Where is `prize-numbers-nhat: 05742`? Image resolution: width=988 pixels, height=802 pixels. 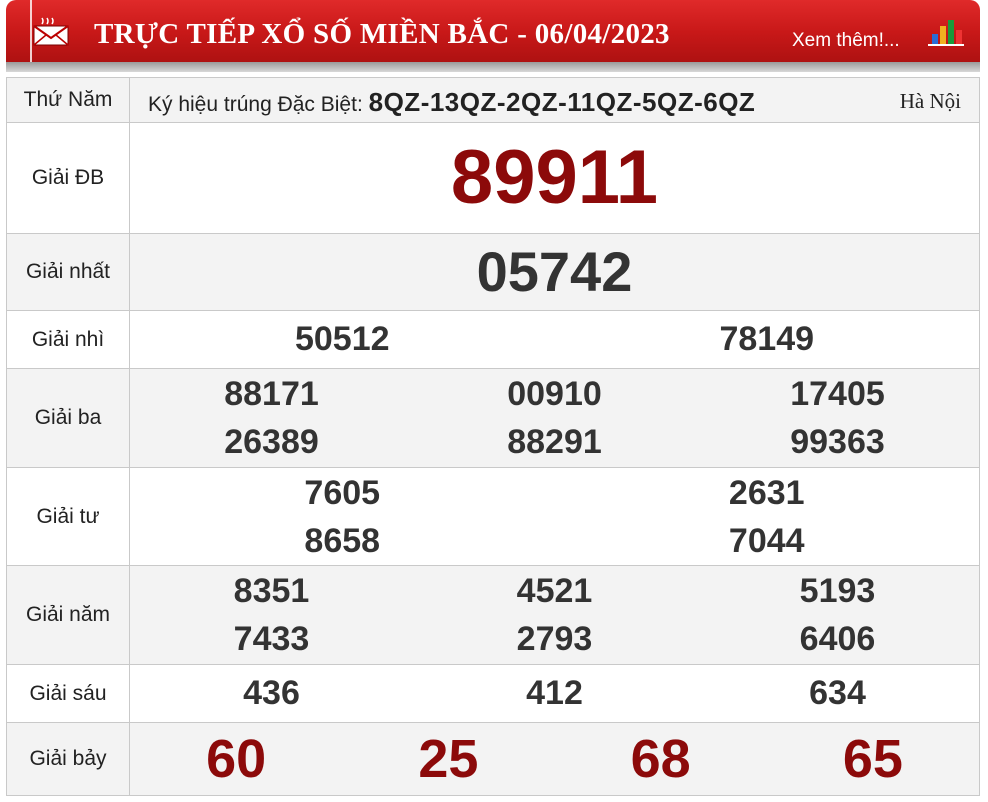
prize-numbers-nhat: 05742 is located at coordinates (554, 272).